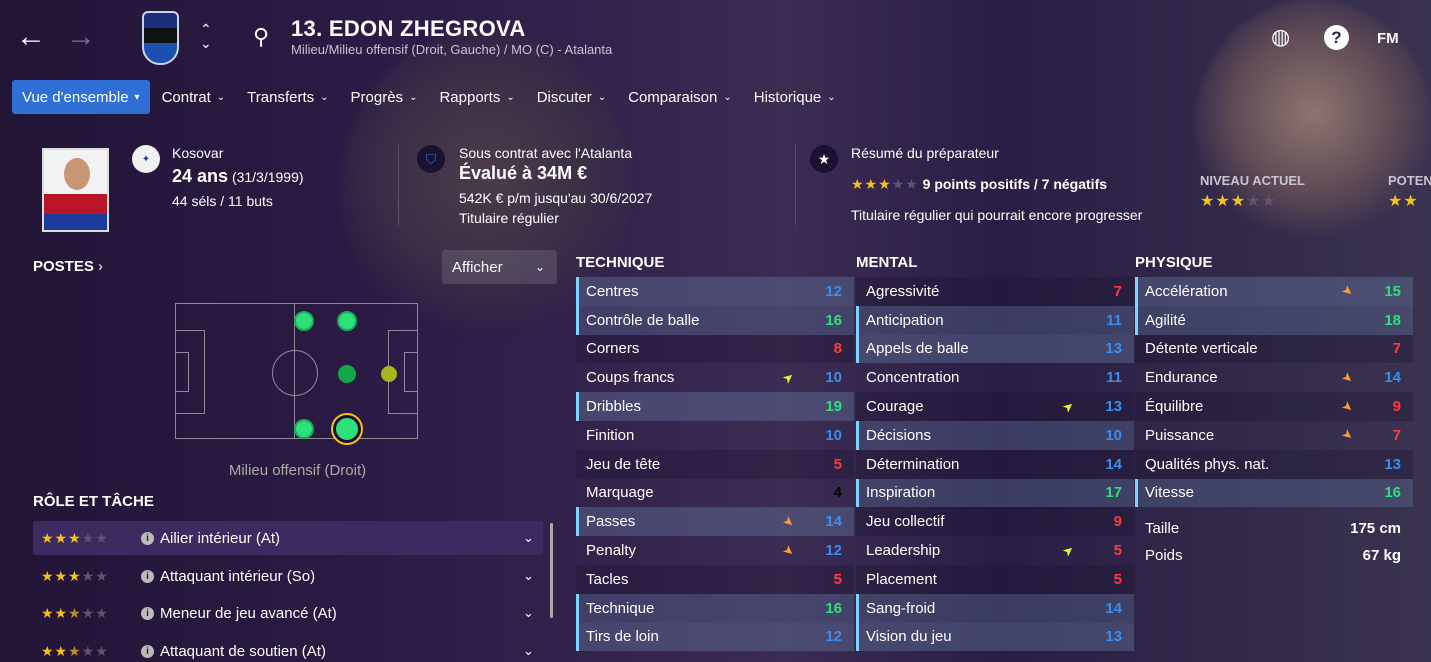 This screenshot has width=1431, height=662. What do you see at coordinates (795, 185) in the screenshot?
I see `divider` at bounding box center [795, 185].